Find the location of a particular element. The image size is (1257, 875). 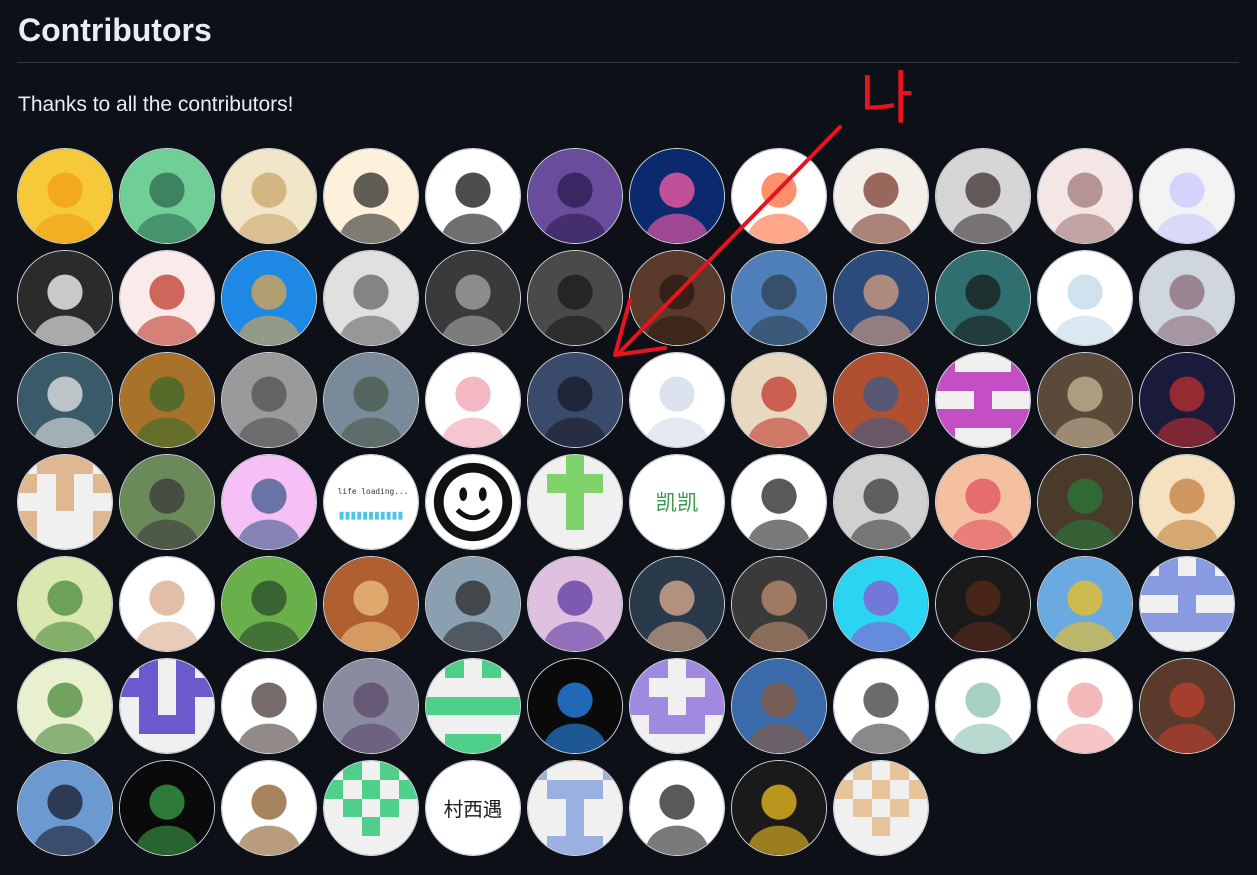

korean-annotation-text: 나 is located at coordinates (886, 98).